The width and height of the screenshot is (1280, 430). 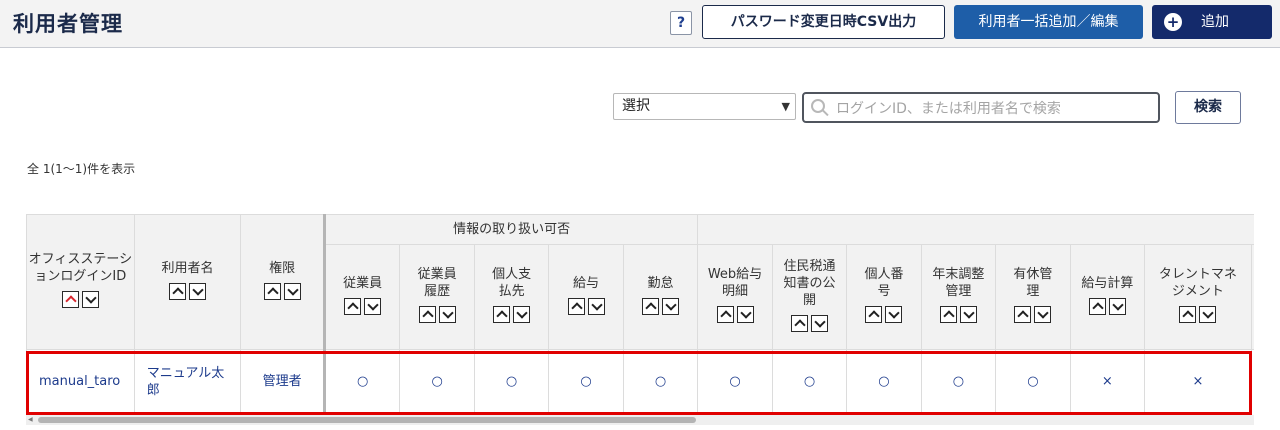 What do you see at coordinates (745, 314) in the screenshot?
I see `sort-desc-web-payslip` at bounding box center [745, 314].